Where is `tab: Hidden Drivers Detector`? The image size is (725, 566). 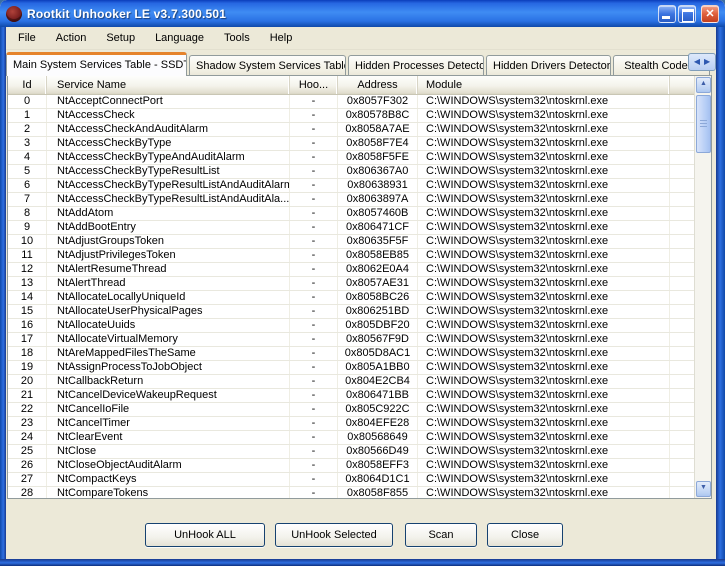
tab: Hidden Drivers Detector is located at coordinates (548, 65).